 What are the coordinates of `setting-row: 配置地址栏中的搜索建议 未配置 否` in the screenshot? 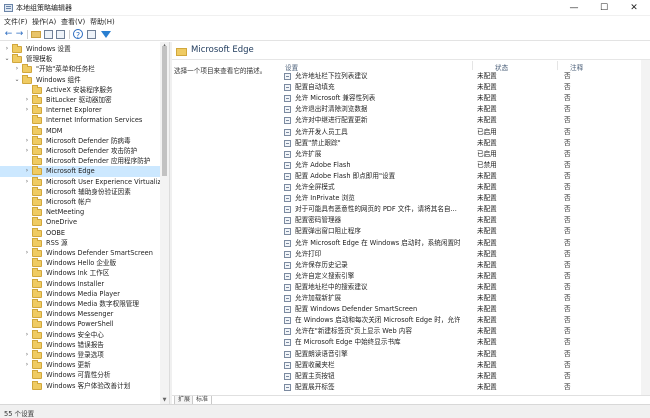 It's located at (461, 287).